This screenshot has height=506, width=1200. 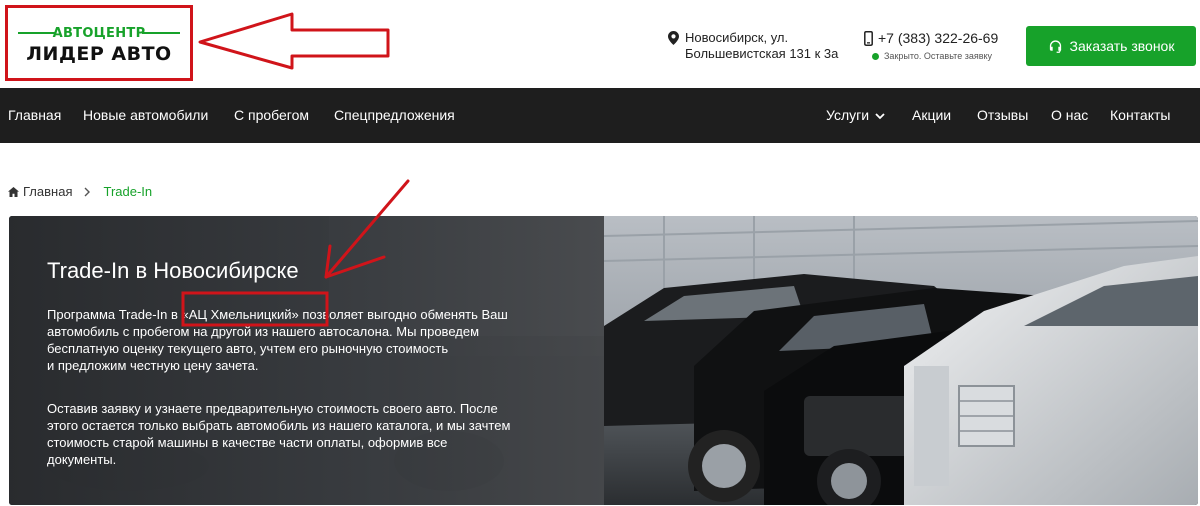 What do you see at coordinates (173, 270) in the screenshot?
I see `hero-title: Trade-In в Новосибирске` at bounding box center [173, 270].